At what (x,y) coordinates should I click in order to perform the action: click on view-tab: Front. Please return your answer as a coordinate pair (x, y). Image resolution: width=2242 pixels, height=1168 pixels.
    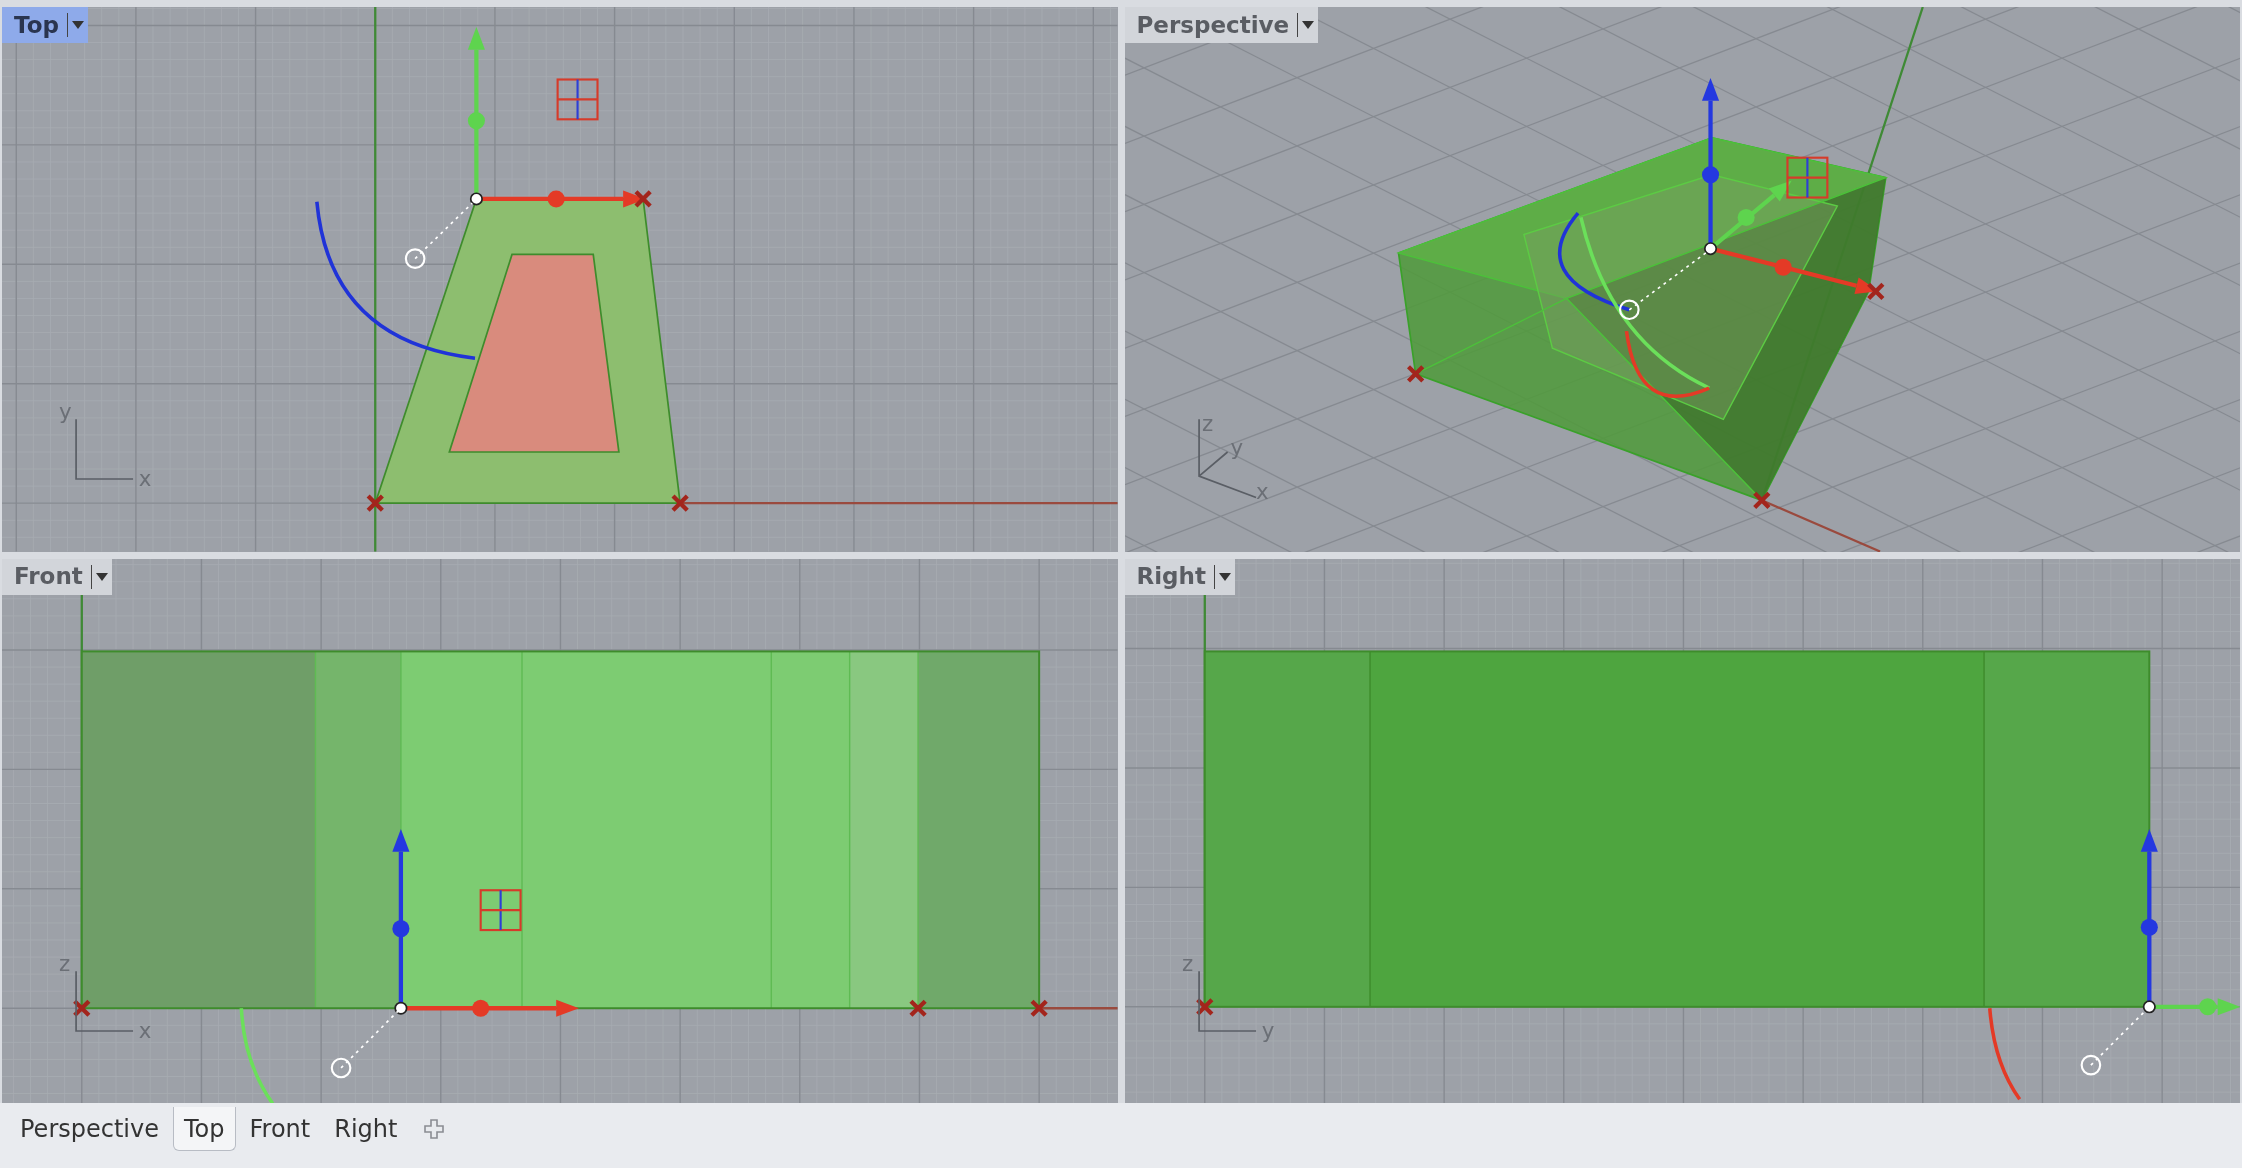
    Looking at the image, I should click on (280, 1129).